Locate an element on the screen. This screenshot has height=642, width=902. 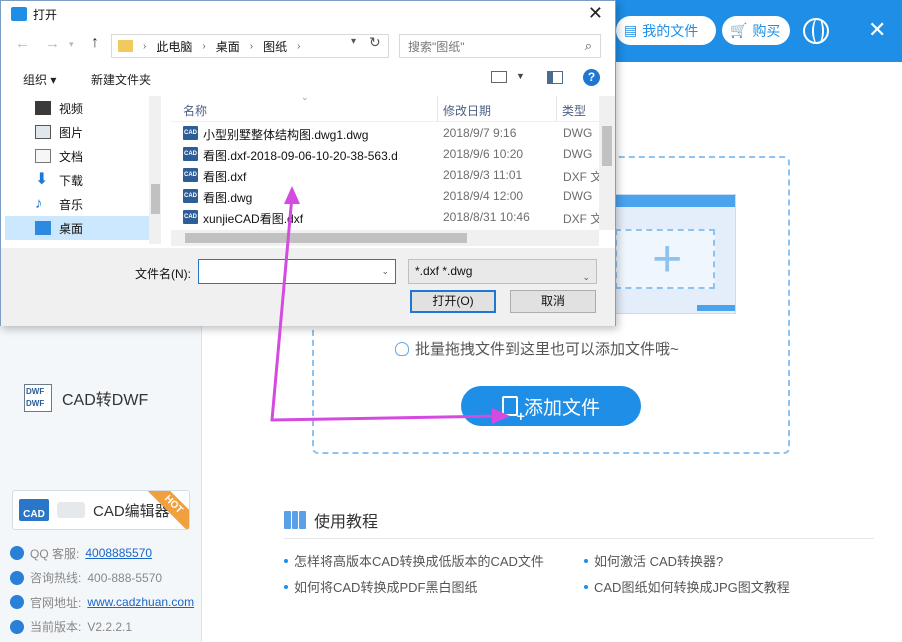
buy-button: 🛒 购买 is located at coordinates (756, 30).